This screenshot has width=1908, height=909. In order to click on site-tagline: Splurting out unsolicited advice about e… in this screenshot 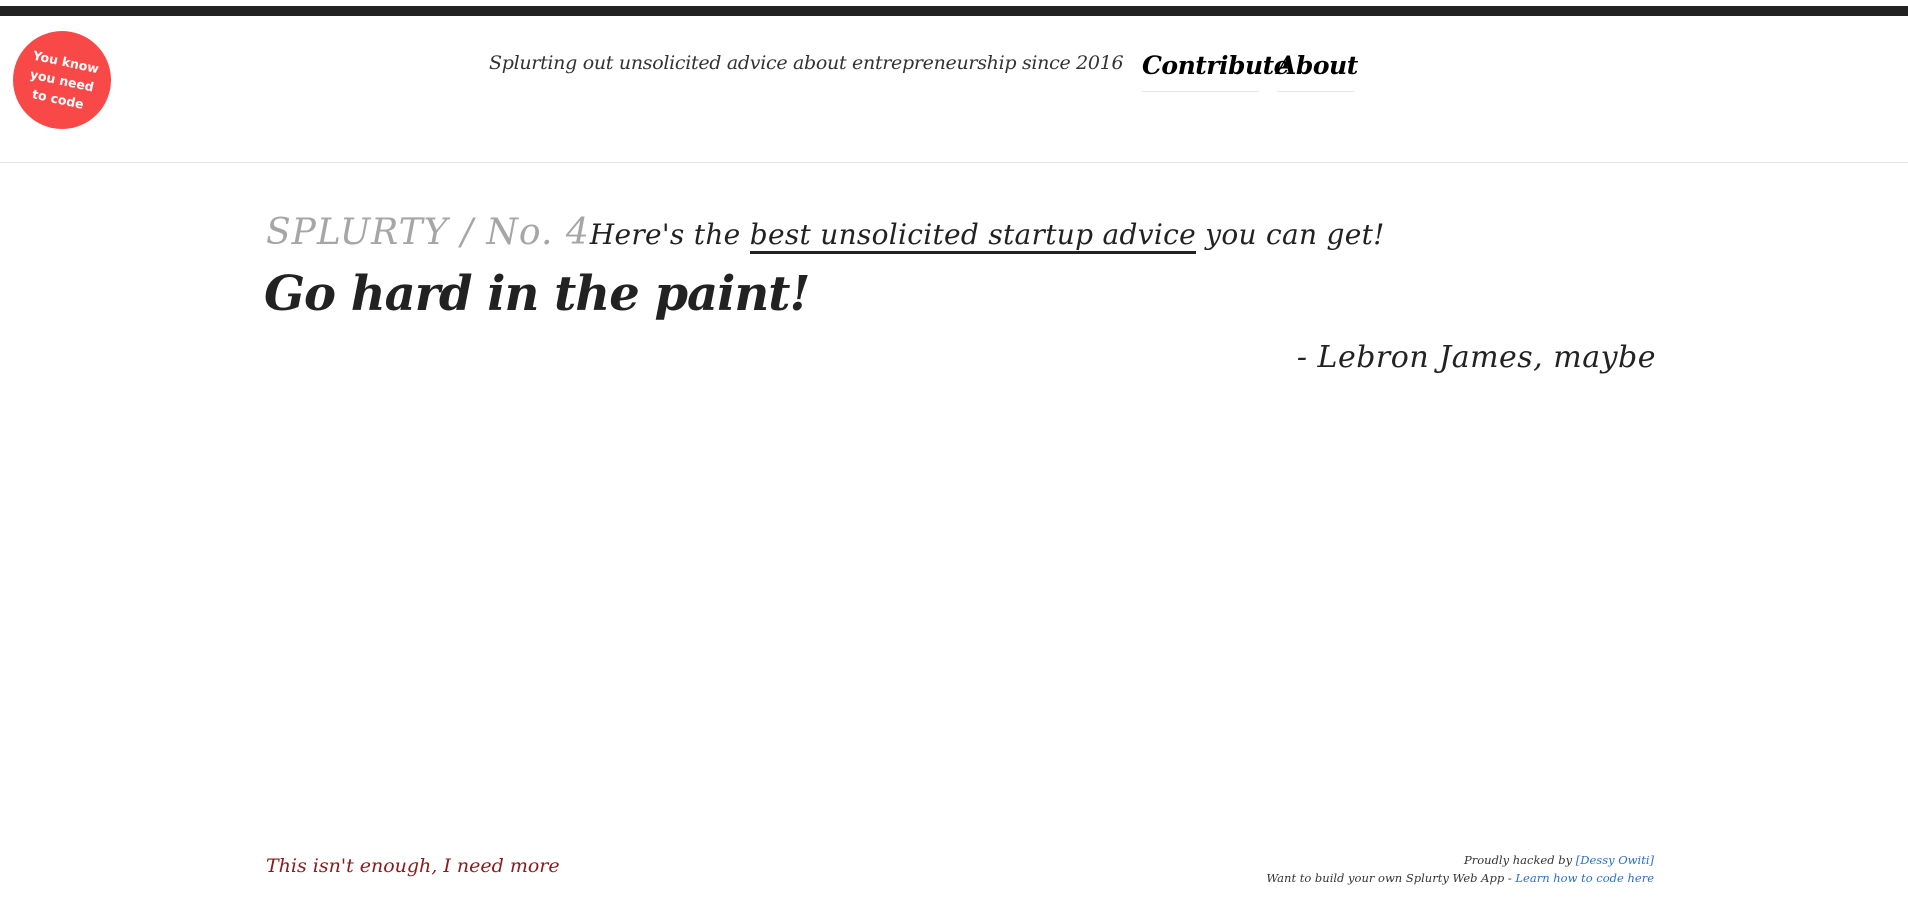, I will do `click(806, 63)`.